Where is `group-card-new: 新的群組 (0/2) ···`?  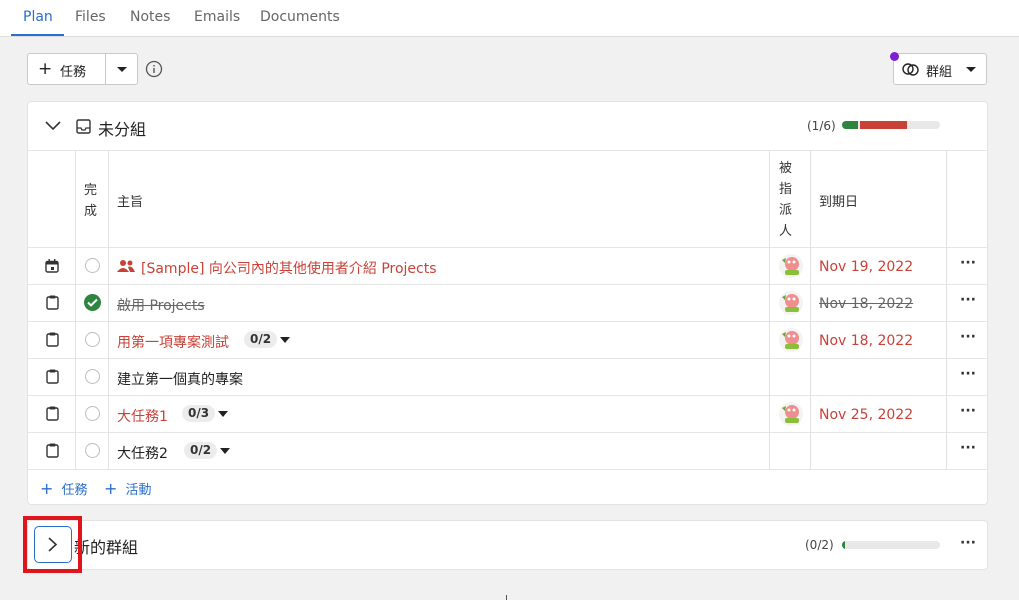 group-card-new: 新的群組 (0/2) ··· is located at coordinates (507, 545).